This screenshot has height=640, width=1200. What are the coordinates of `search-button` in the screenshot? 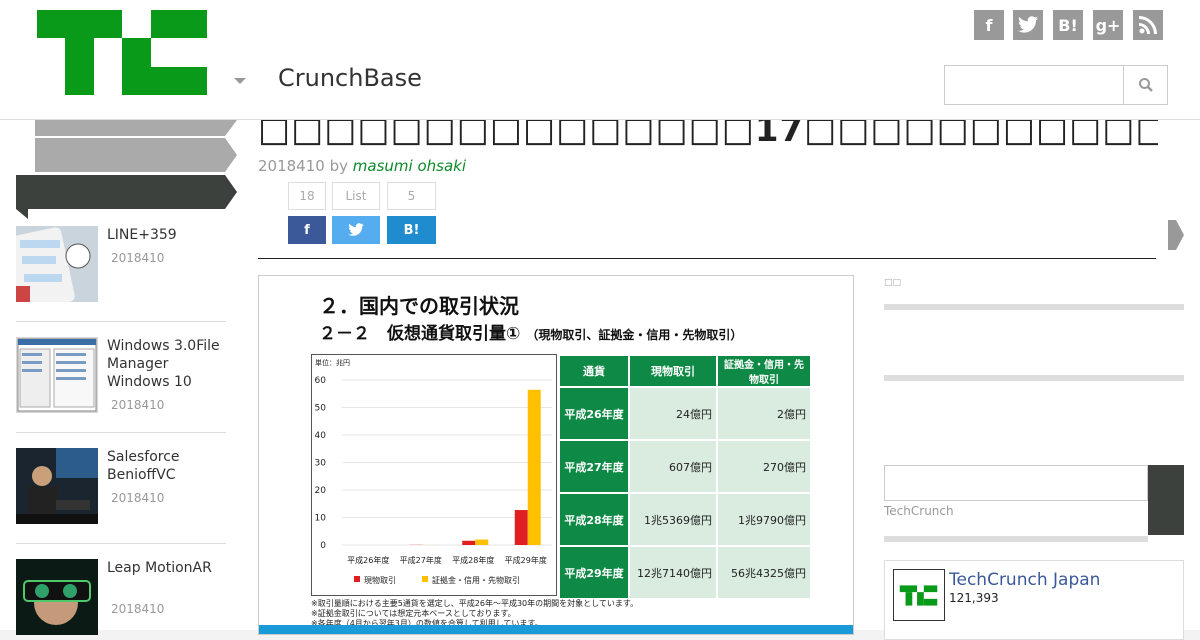 It's located at (1145, 85).